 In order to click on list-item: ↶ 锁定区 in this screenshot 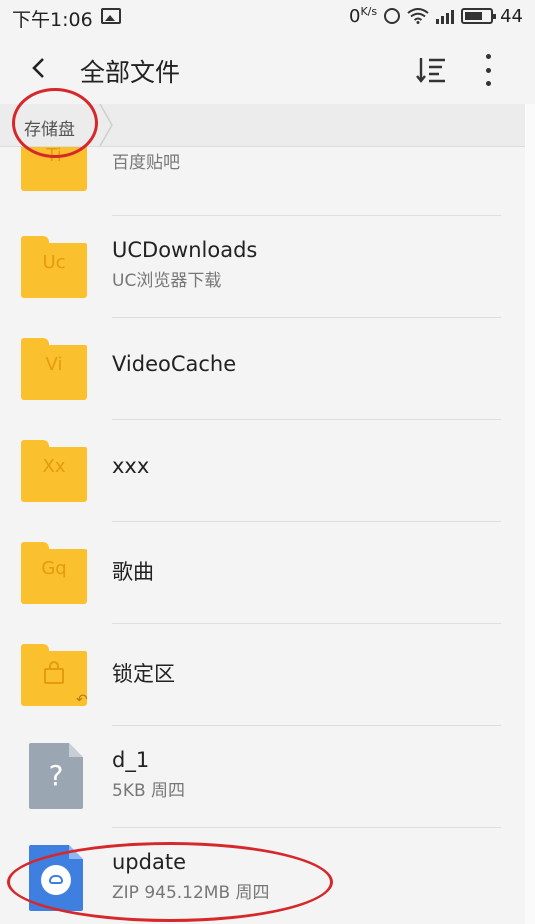, I will do `click(262, 675)`.